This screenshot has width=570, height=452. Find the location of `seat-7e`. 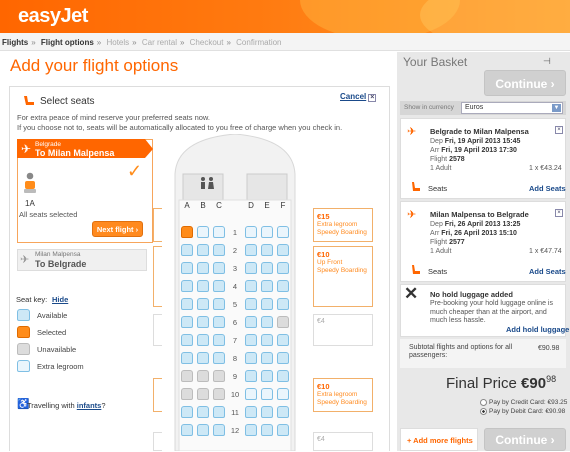

seat-7e is located at coordinates (267, 340).